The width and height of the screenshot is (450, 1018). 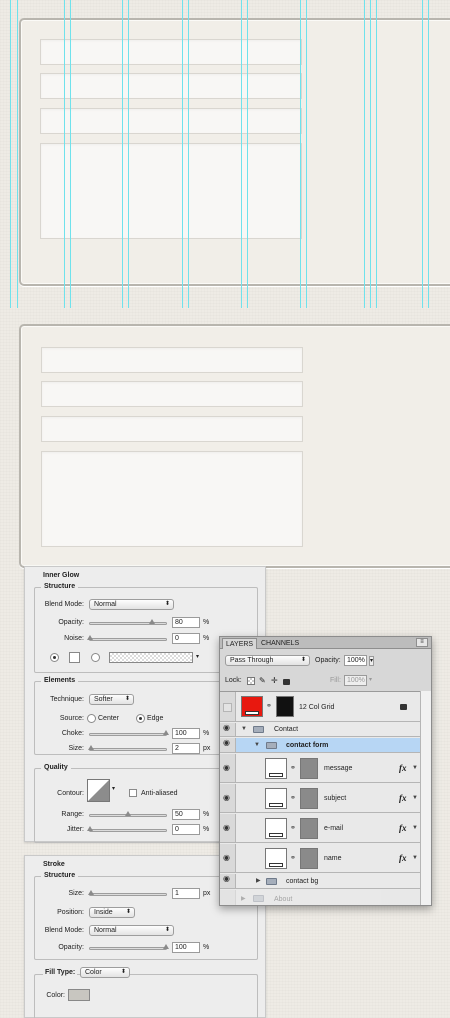 I want to click on position-select: Inside ⬍, so click(x=112, y=912).